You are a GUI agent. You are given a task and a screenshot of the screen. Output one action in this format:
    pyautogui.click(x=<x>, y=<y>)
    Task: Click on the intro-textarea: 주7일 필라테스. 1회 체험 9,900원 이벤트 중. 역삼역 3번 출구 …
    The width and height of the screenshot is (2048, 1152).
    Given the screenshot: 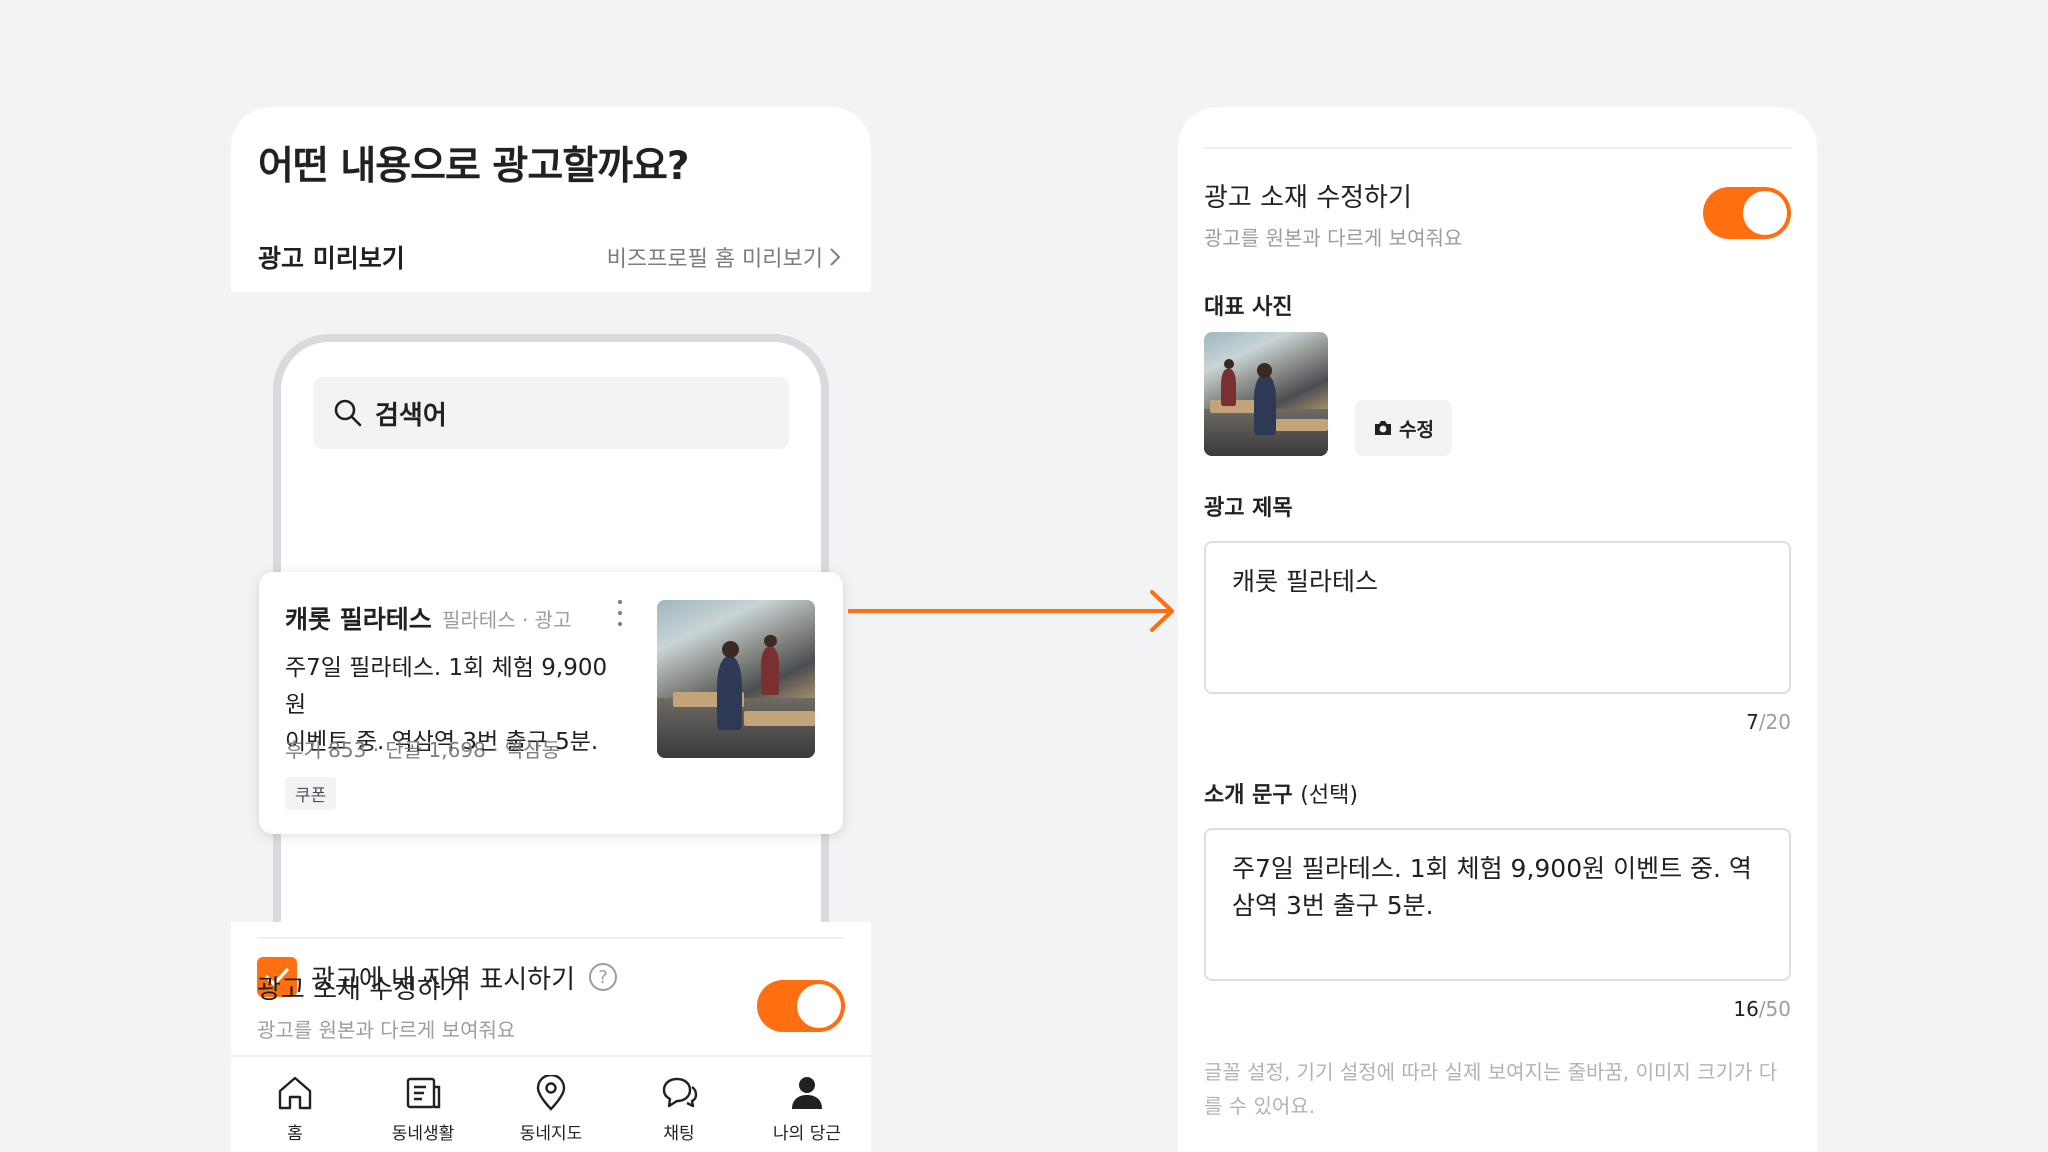 What is the action you would take?
    pyautogui.click(x=1497, y=904)
    